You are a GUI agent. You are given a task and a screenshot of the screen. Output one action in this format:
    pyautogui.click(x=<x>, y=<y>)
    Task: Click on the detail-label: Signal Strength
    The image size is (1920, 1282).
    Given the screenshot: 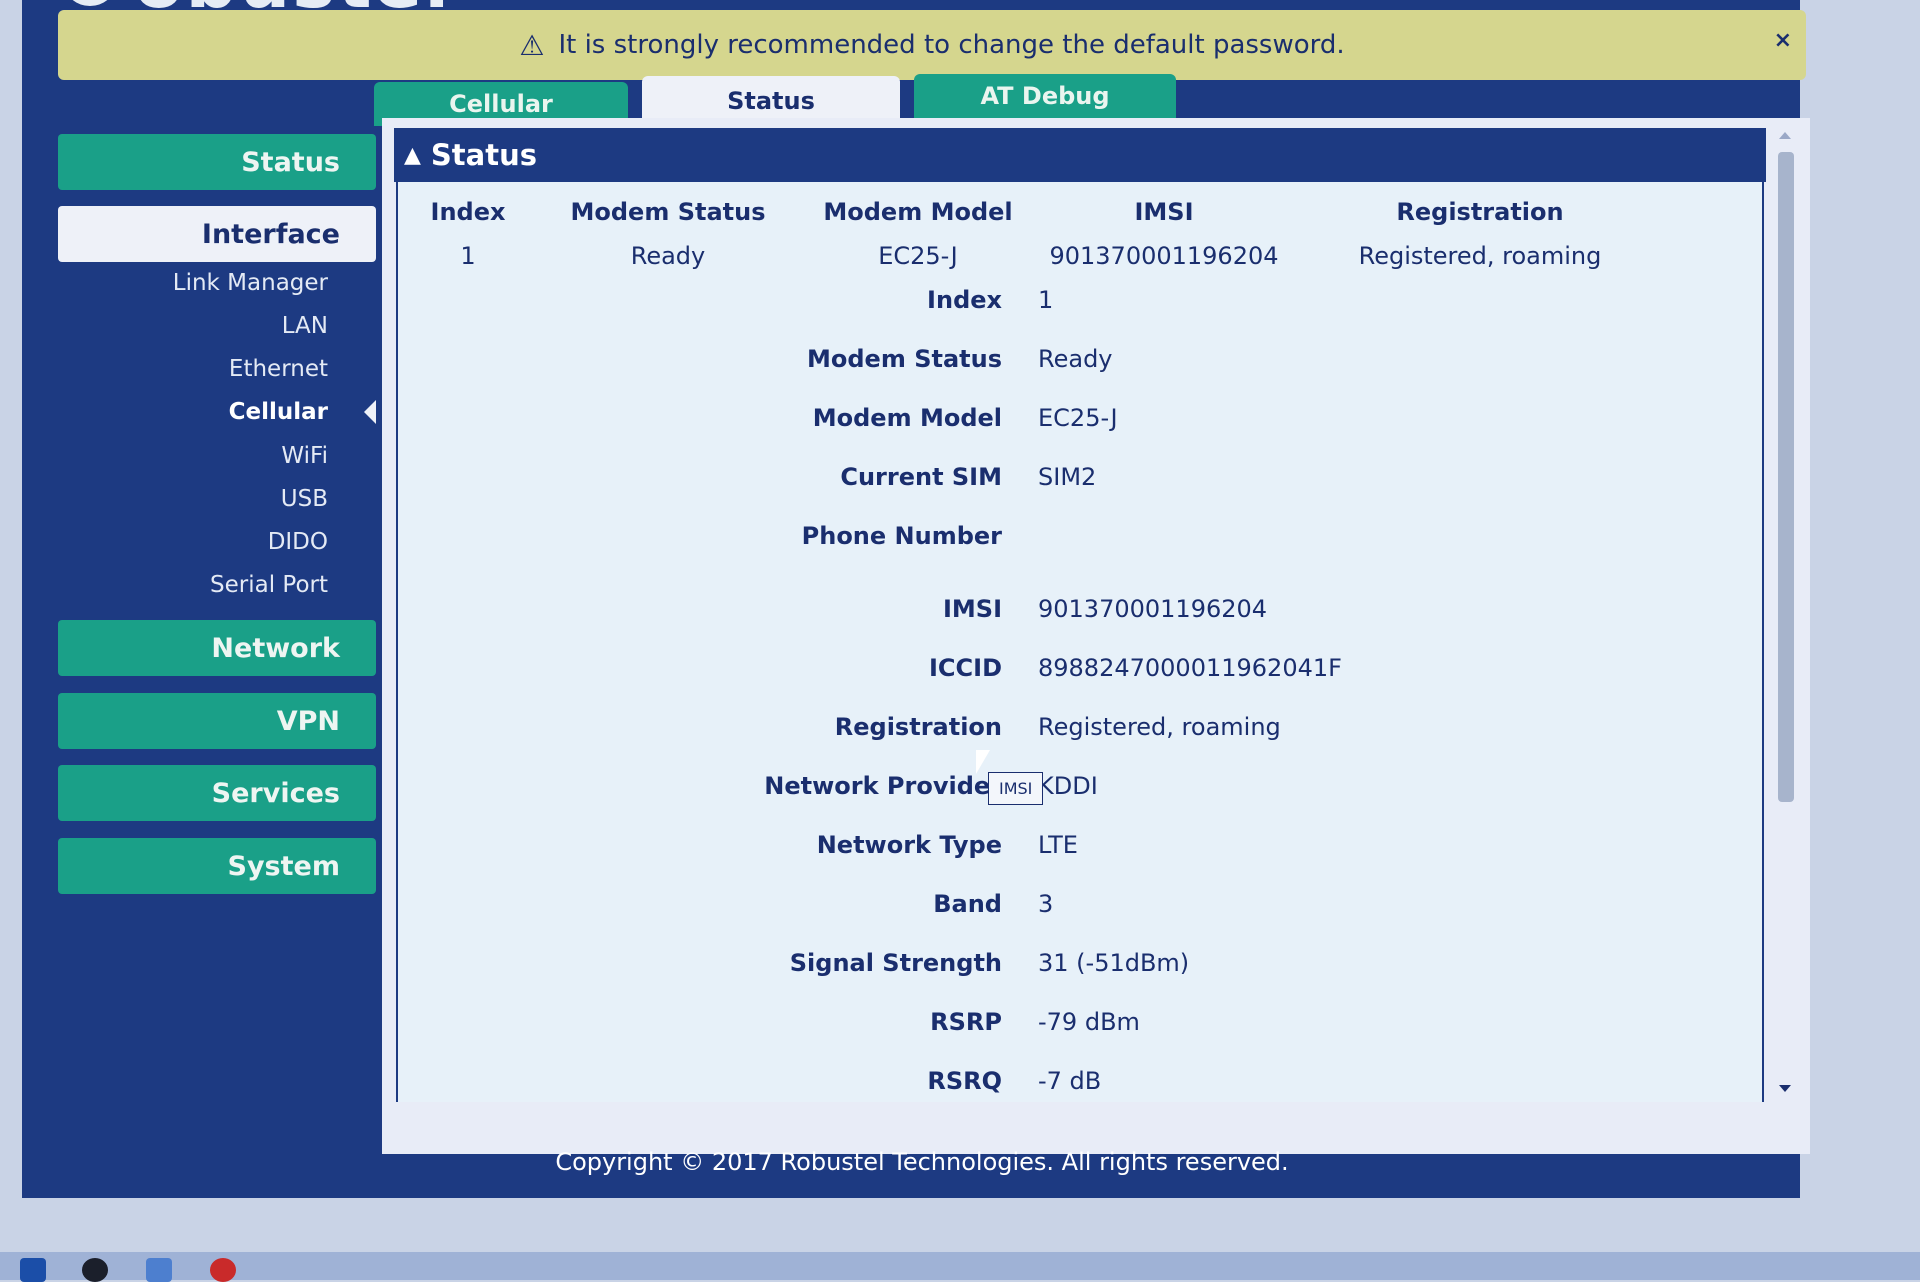 What is the action you would take?
    pyautogui.click(x=895, y=963)
    